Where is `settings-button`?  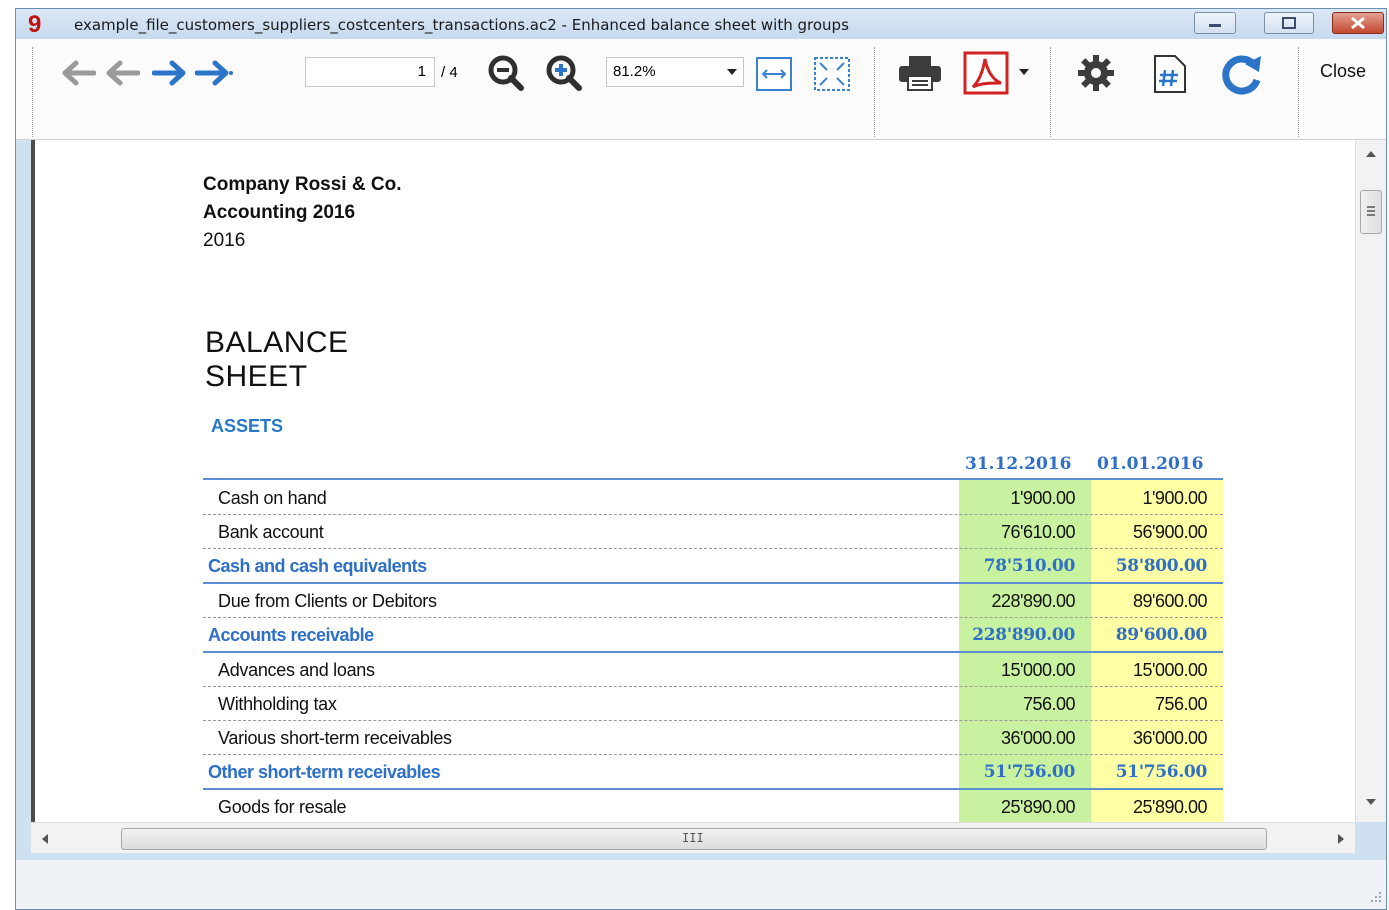
settings-button is located at coordinates (1096, 73).